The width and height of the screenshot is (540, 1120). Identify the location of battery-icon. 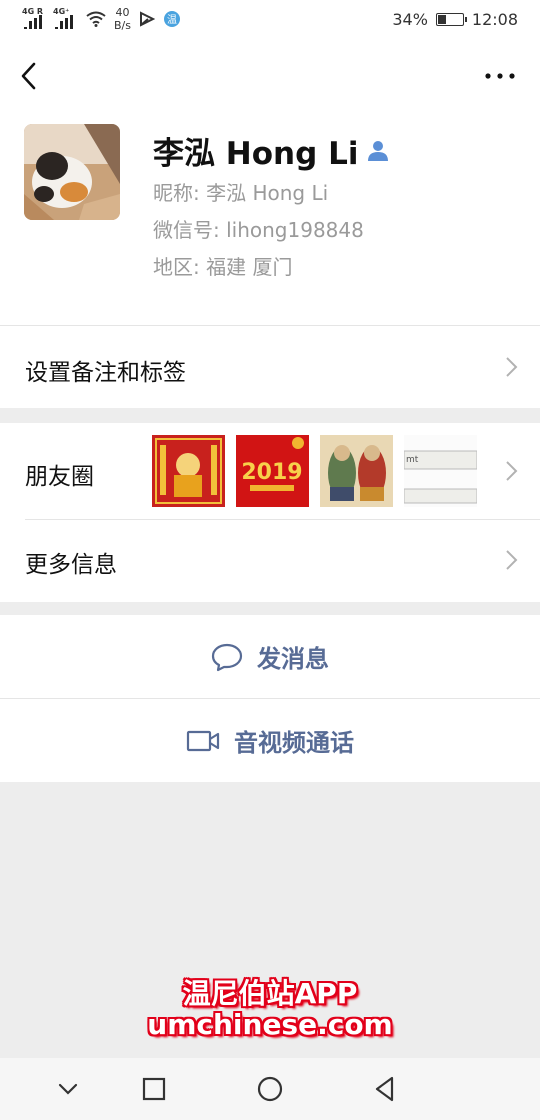
(451, 19).